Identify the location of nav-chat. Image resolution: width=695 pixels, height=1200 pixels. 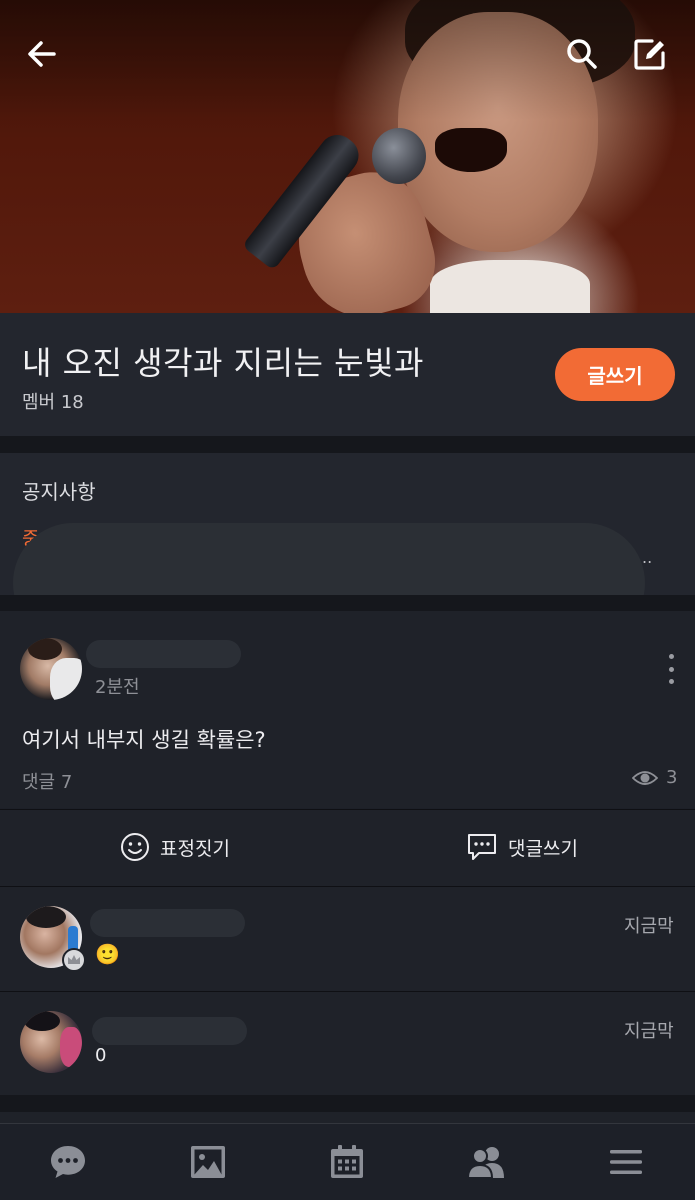
(68, 1162).